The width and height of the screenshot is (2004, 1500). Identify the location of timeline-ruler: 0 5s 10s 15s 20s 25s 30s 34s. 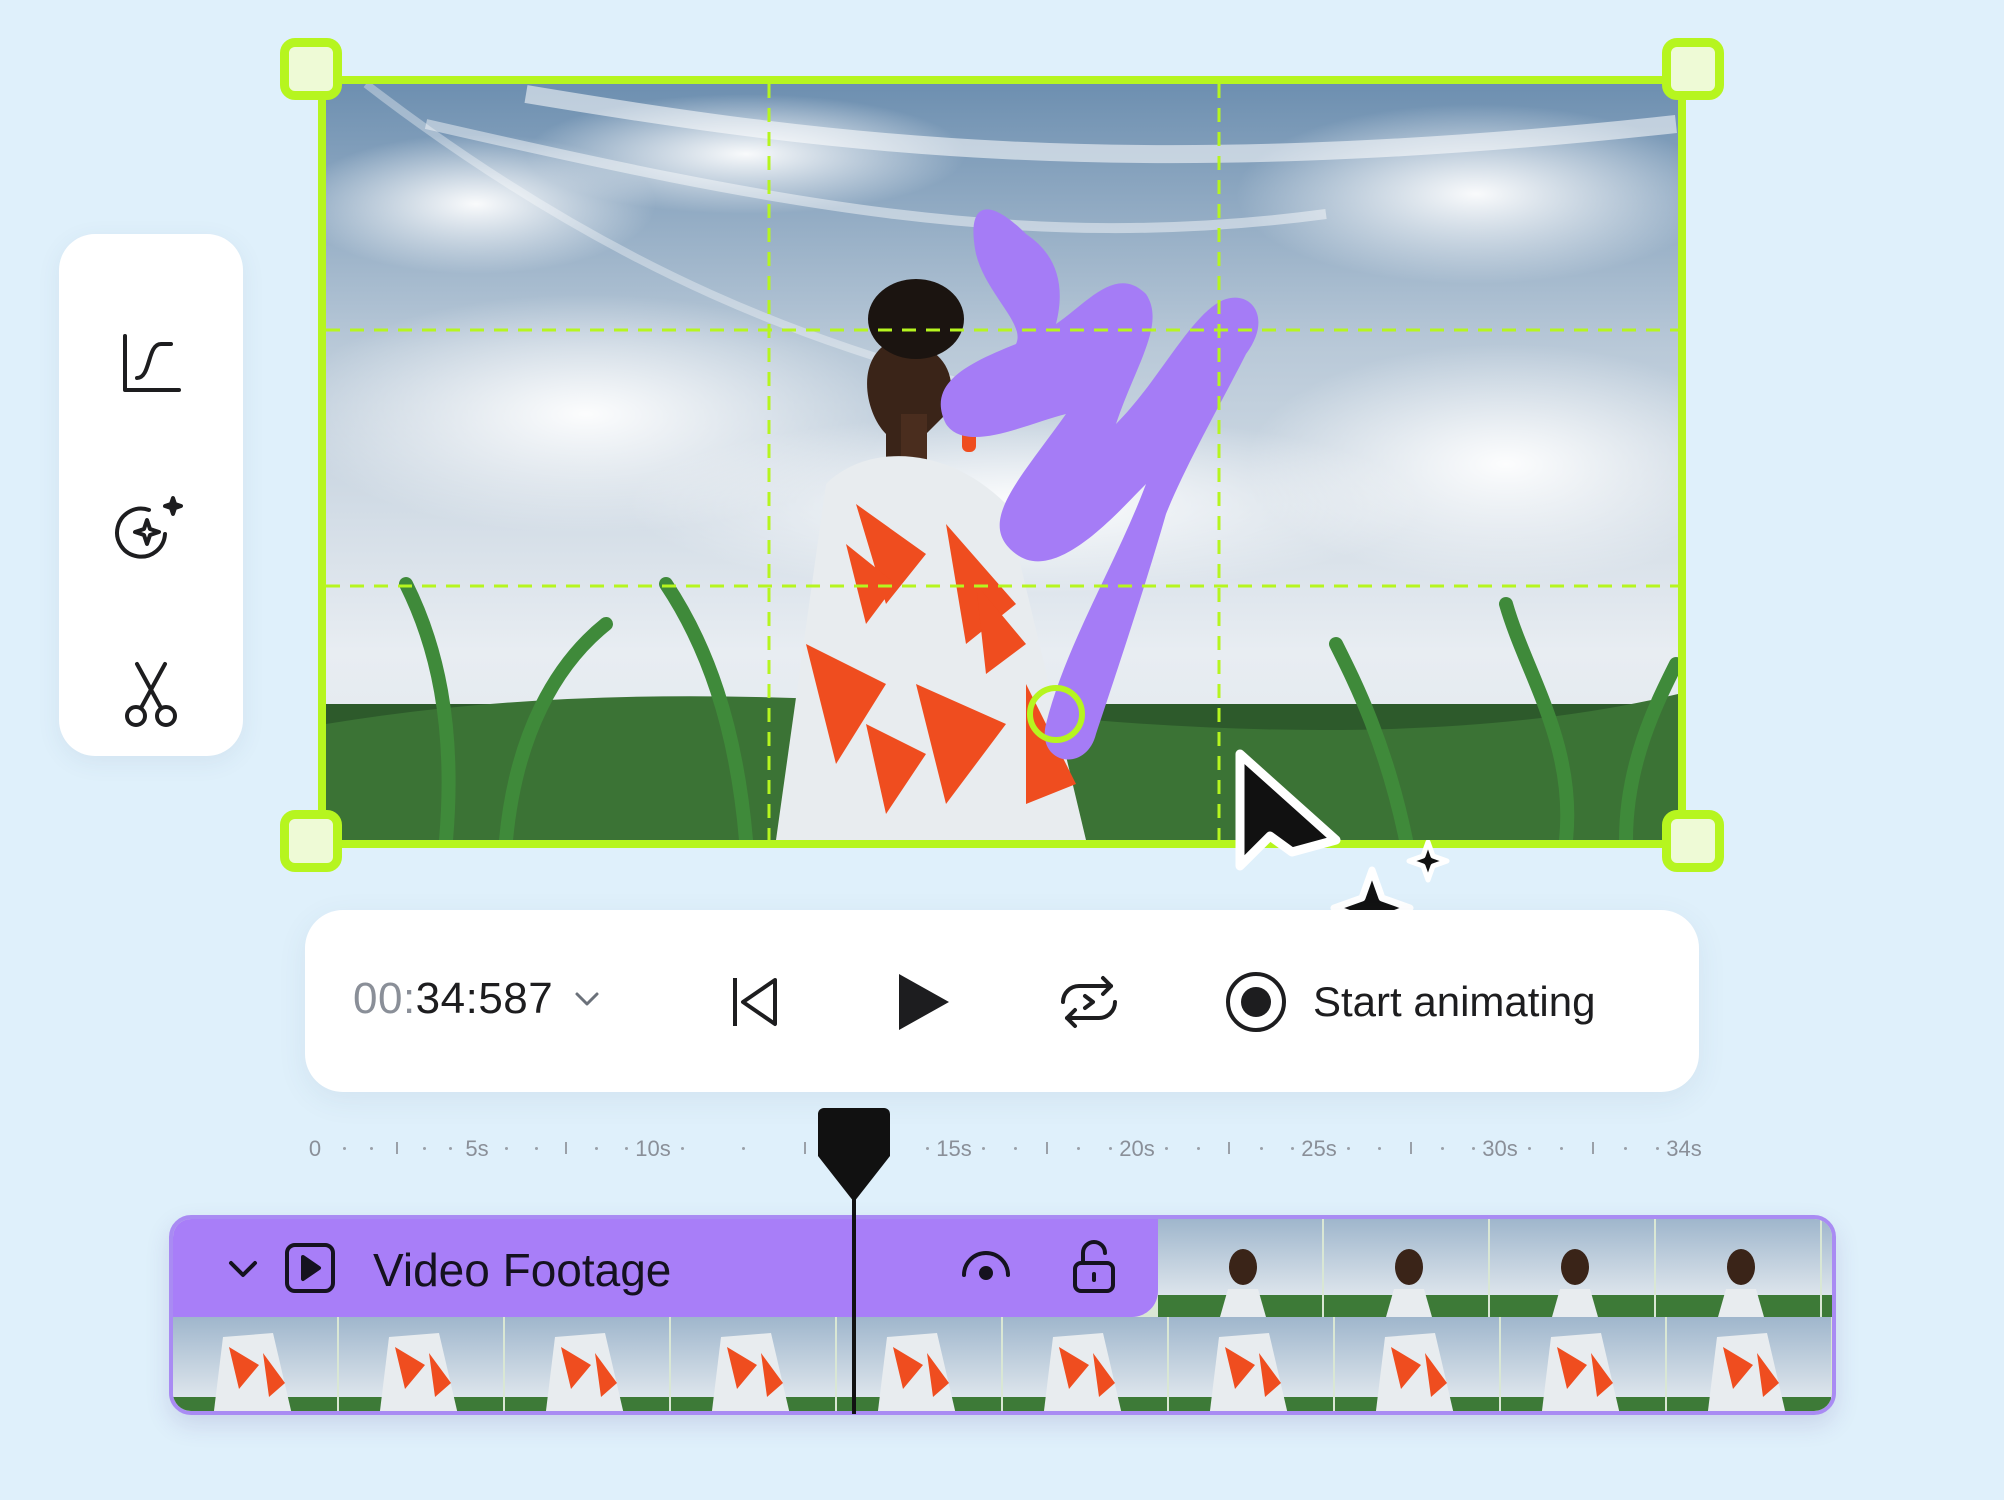
(1010, 1150).